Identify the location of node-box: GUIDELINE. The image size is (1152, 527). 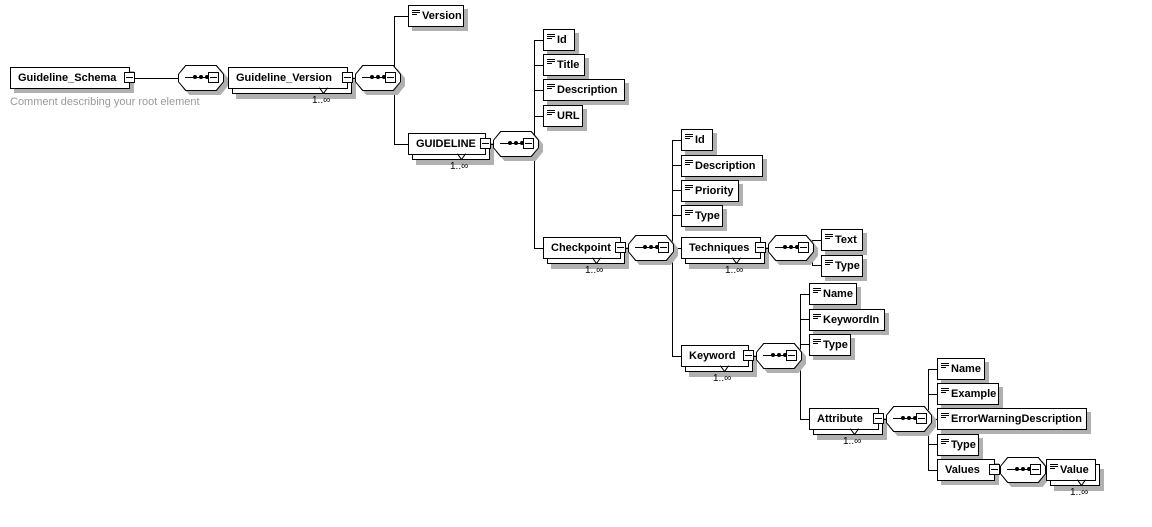
(447, 144).